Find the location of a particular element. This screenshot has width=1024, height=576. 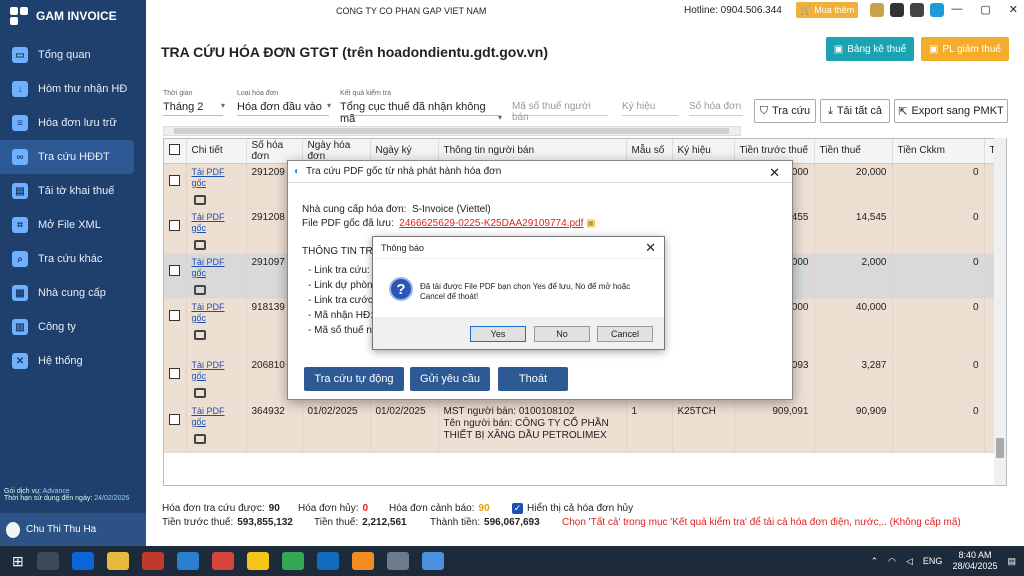

invoice-type-select: Hóa đơn đầu vào is located at coordinates (284, 108).